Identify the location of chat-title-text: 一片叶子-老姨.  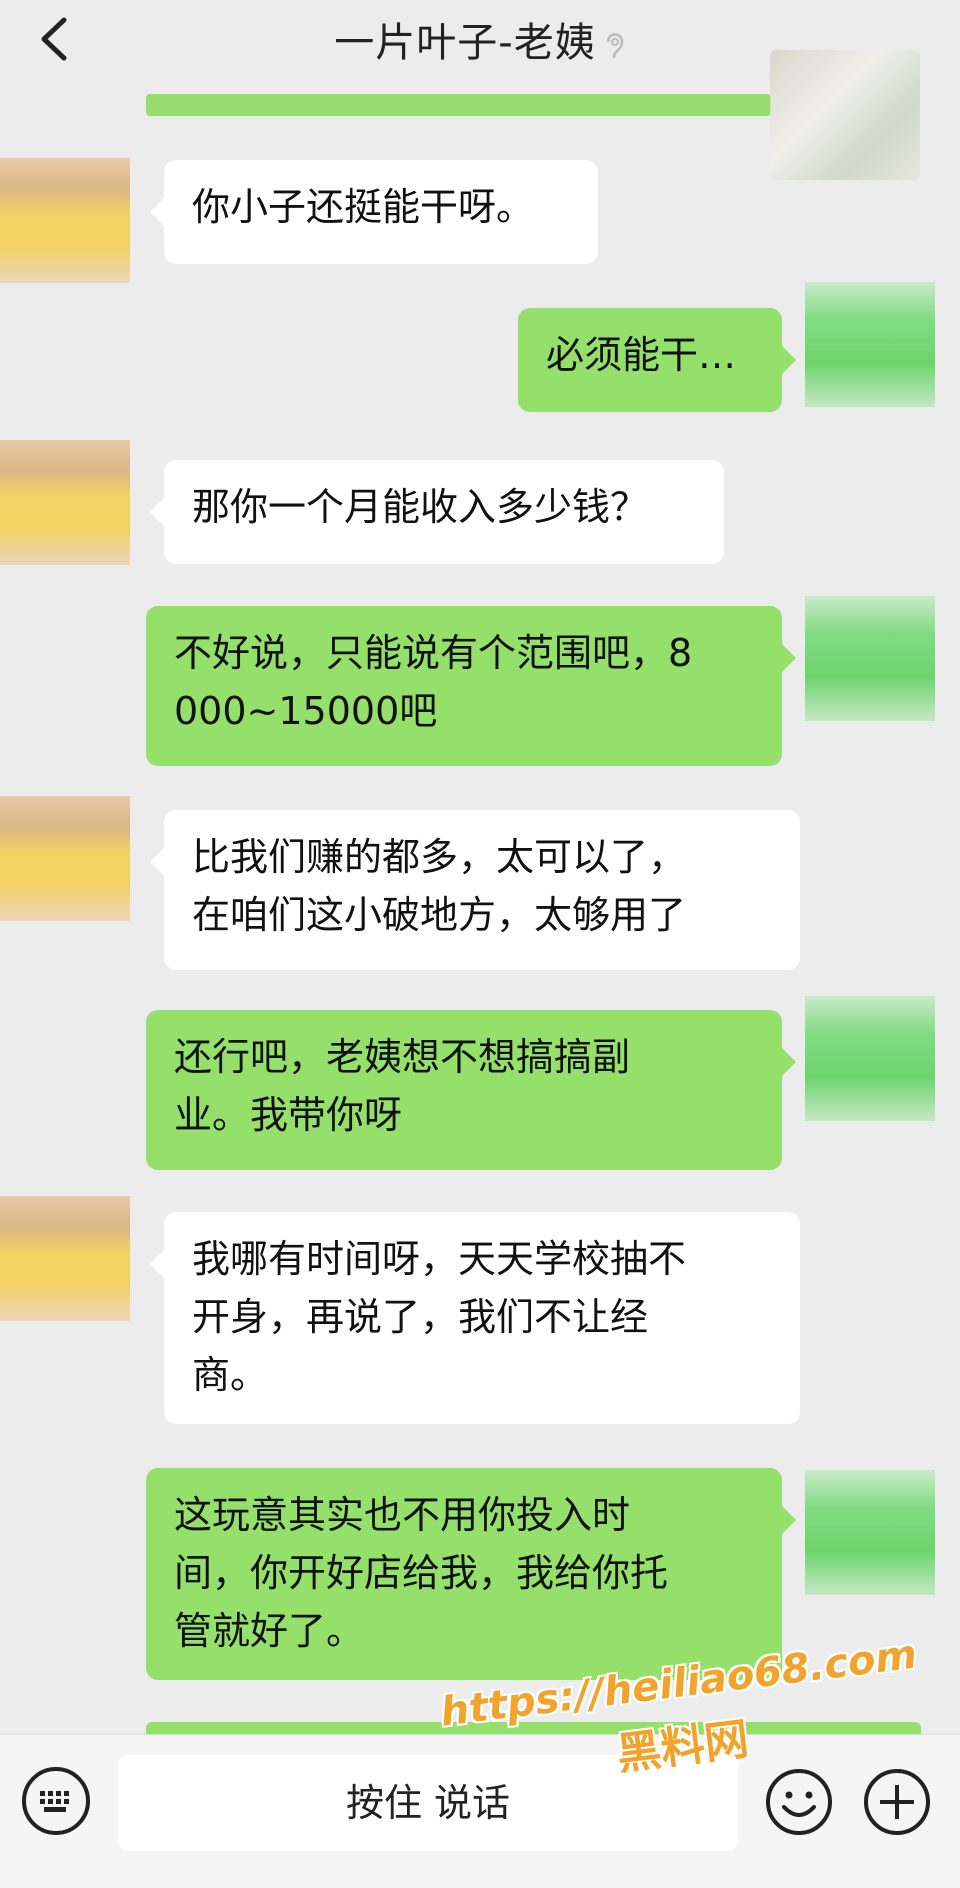
(465, 43).